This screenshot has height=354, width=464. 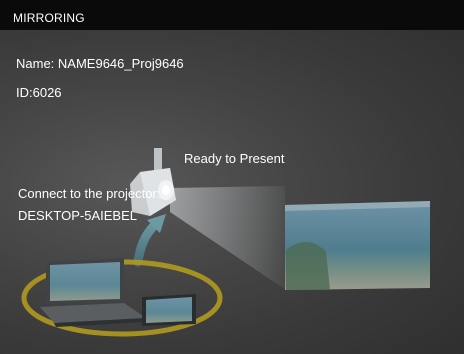 I want to click on status-message: Ready to Present, so click(x=234, y=158).